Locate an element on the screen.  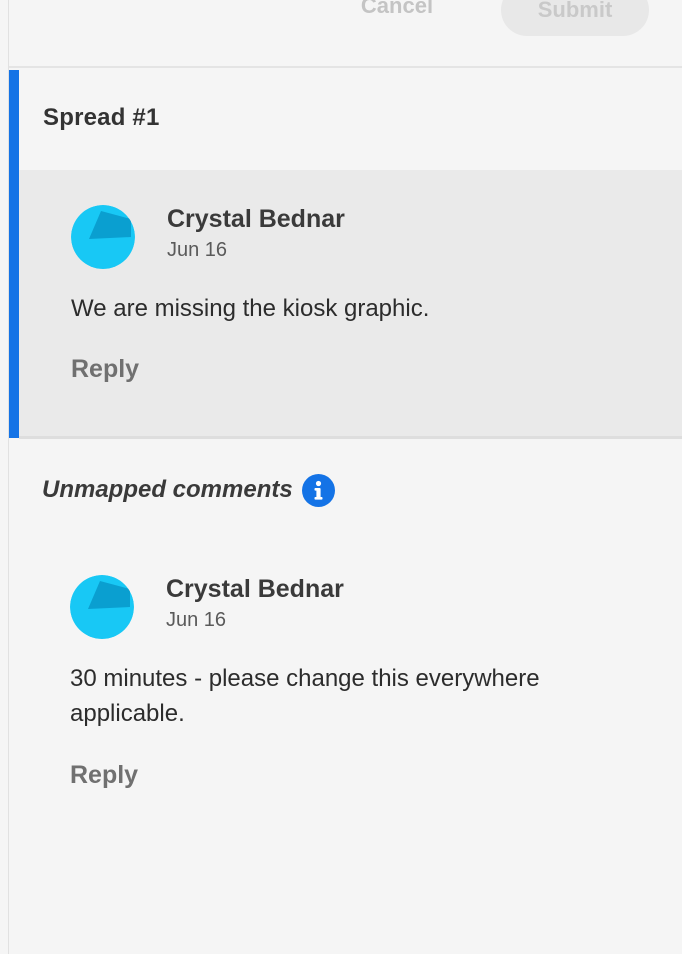
unmapped-comments-title: Unmapped comments is located at coordinates (167, 489).